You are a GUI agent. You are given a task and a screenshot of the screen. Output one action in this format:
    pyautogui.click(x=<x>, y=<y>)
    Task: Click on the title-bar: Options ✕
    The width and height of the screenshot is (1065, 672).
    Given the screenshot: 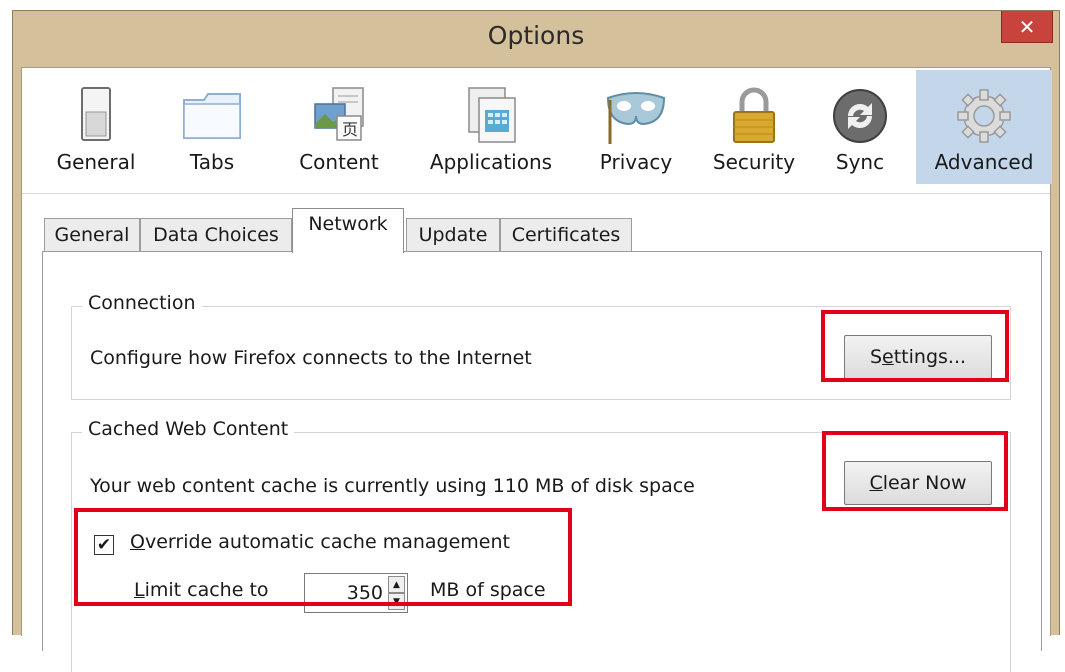 What is the action you would take?
    pyautogui.click(x=536, y=39)
    